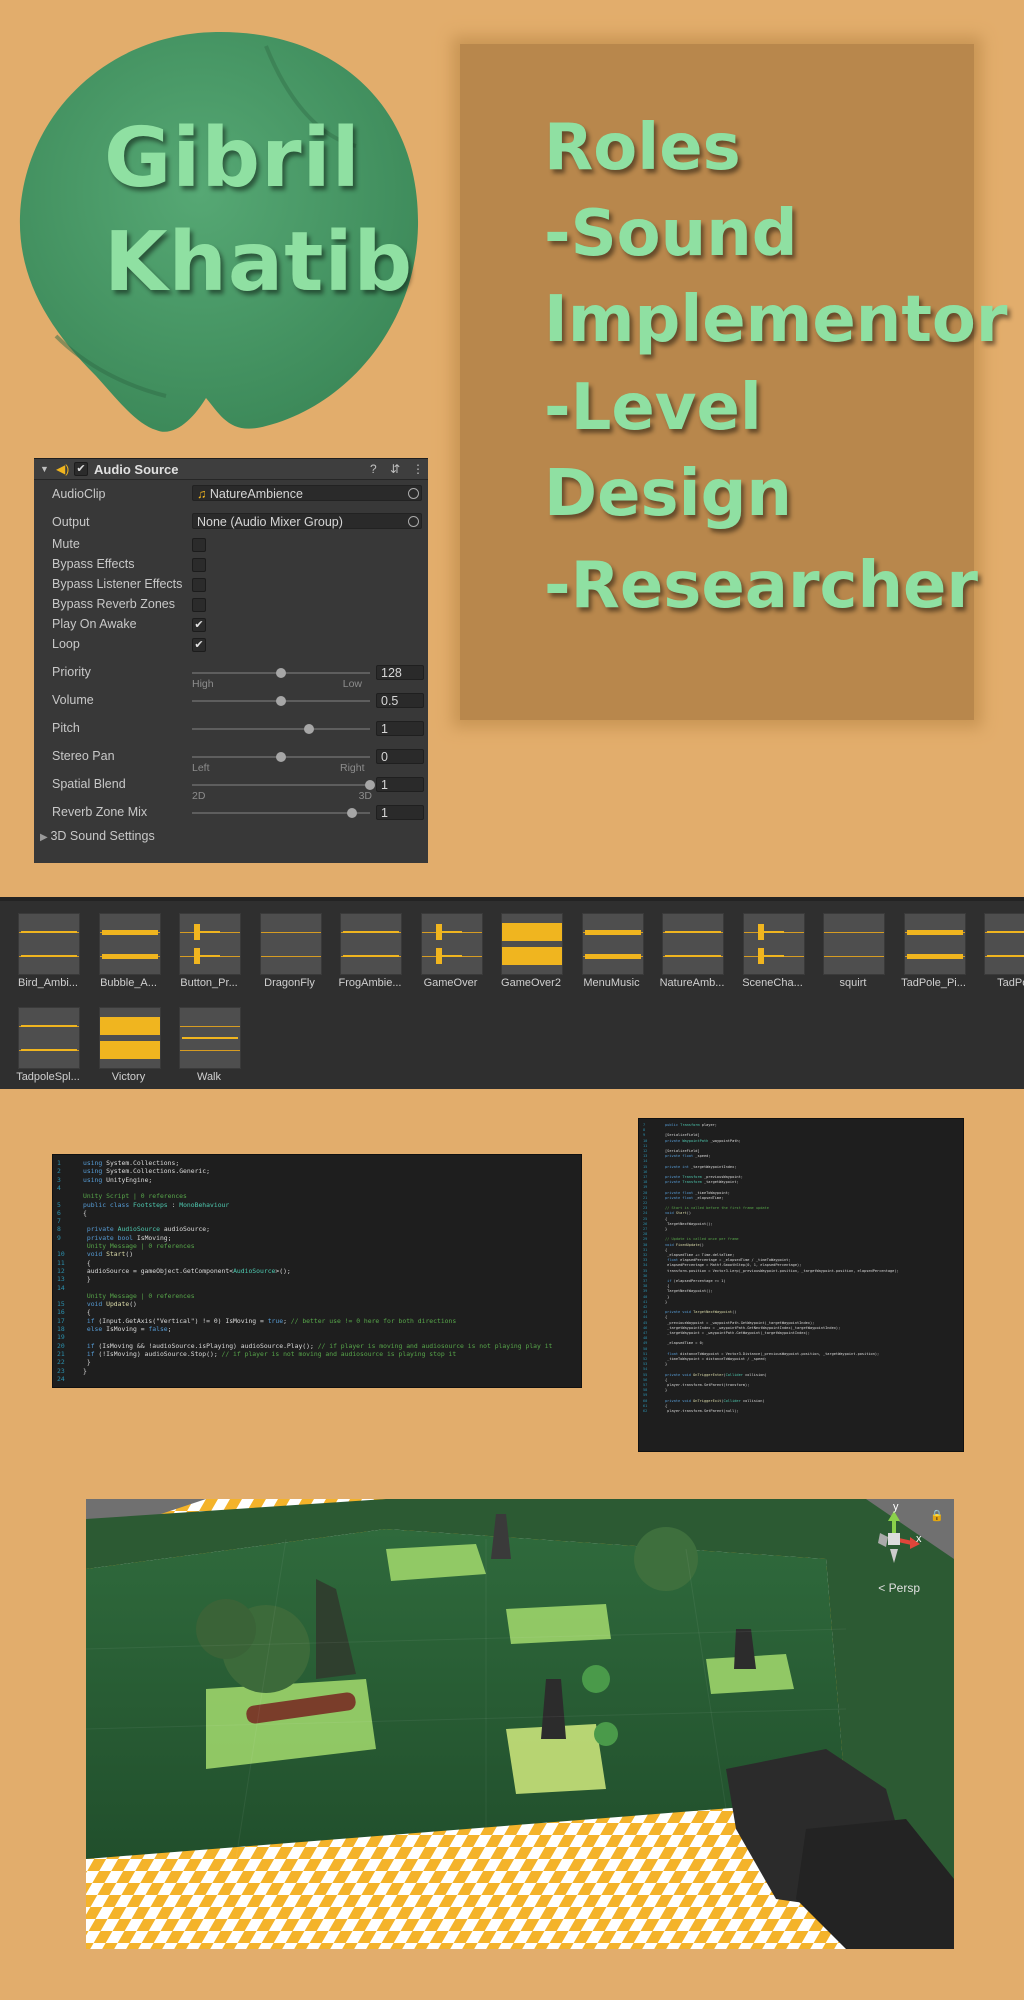 This screenshot has height=2000, width=1024. I want to click on more-icon: ⋮, so click(418, 469).